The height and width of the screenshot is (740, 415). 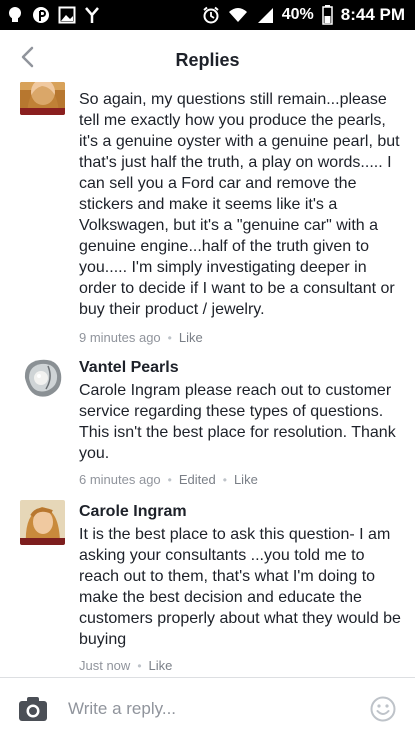 I want to click on comment-timestamp: 9 minutes ago, so click(x=120, y=337).